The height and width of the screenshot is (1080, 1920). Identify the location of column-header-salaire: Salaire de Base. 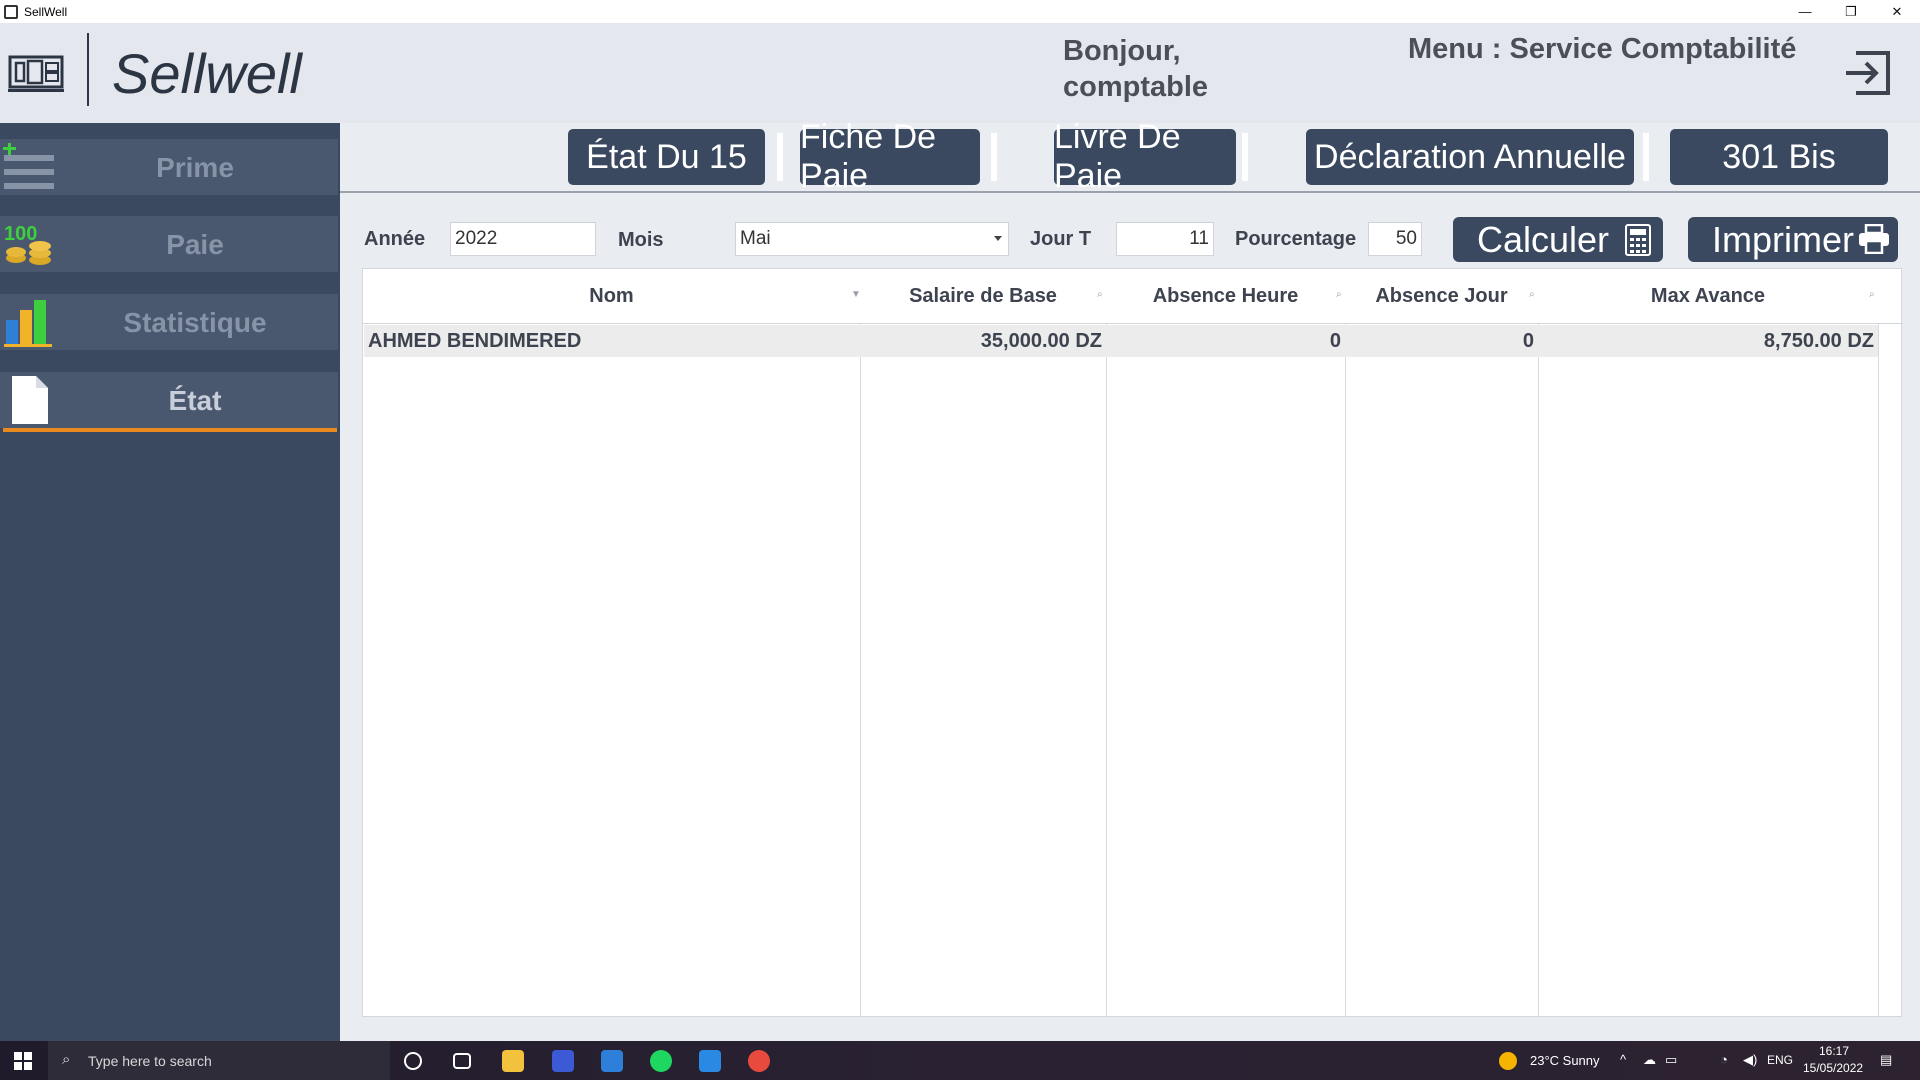
(983, 296).